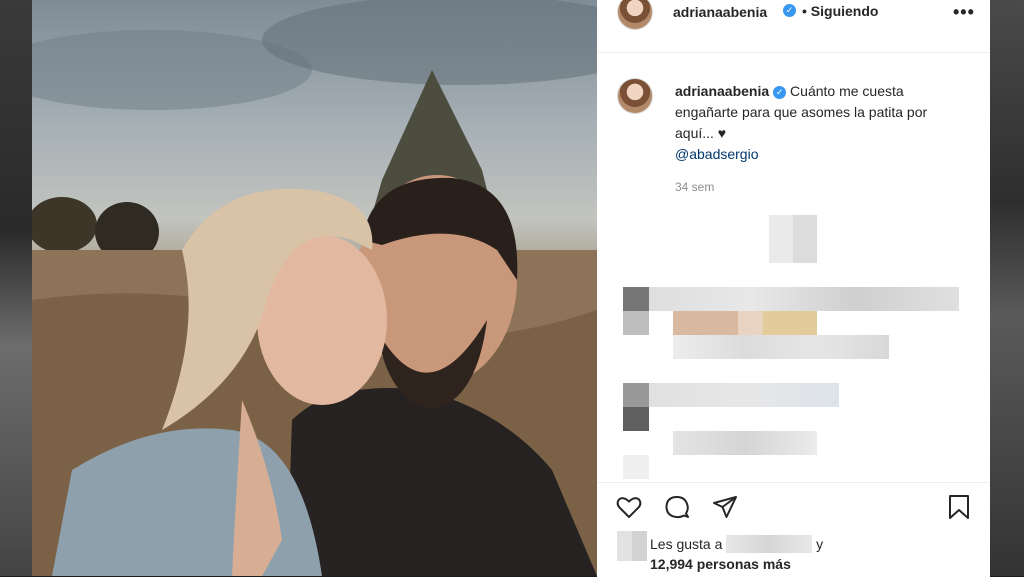 Image resolution: width=1024 pixels, height=577 pixels. Describe the element at coordinates (16, 288) in the screenshot. I see `backdrop-left` at that location.